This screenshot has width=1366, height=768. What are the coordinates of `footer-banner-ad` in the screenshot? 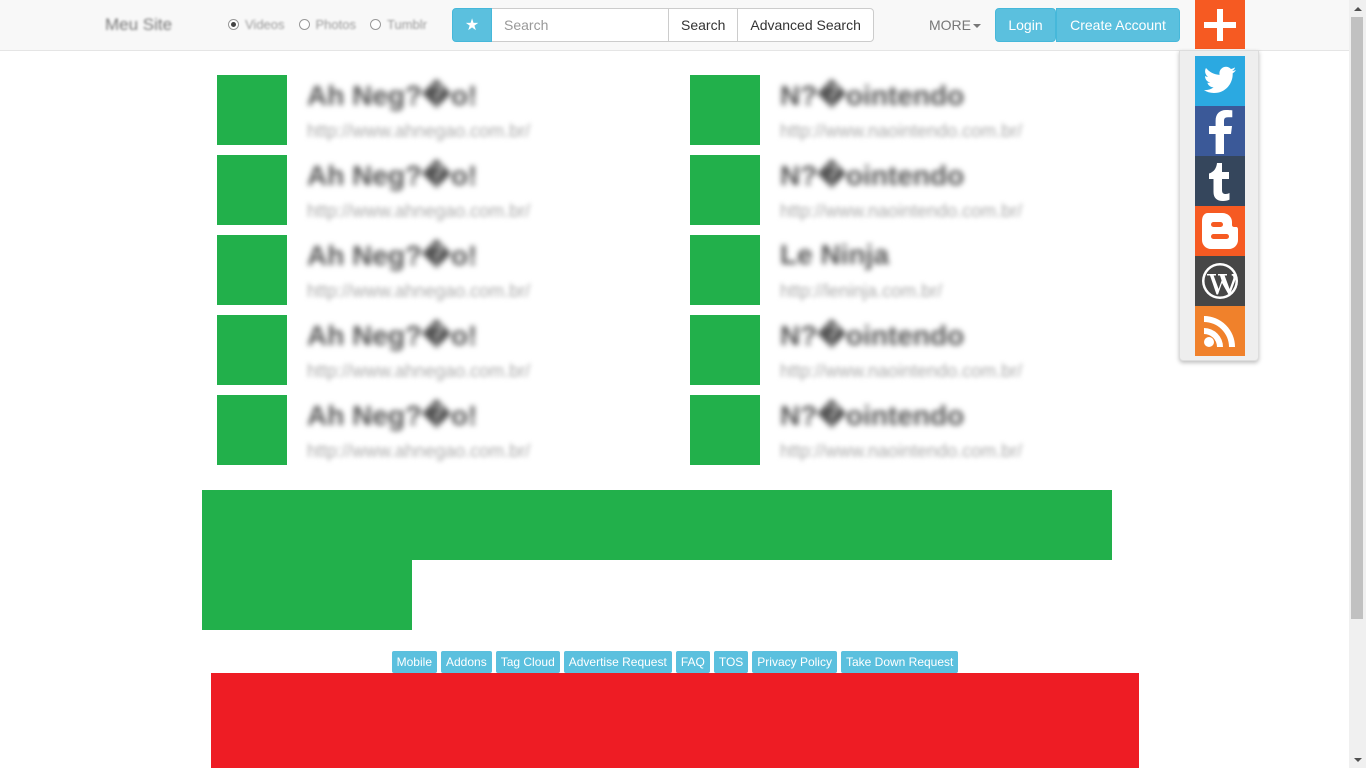 It's located at (675, 720).